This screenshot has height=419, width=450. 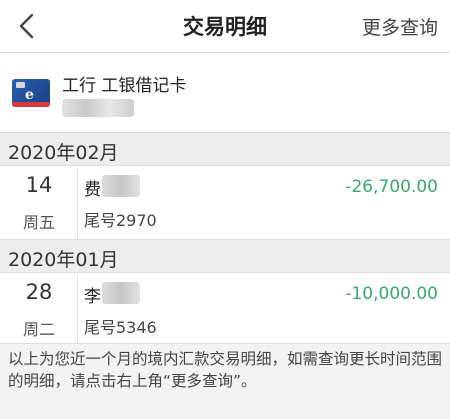 I want to click on month-header: 2020年02月, so click(x=225, y=149).